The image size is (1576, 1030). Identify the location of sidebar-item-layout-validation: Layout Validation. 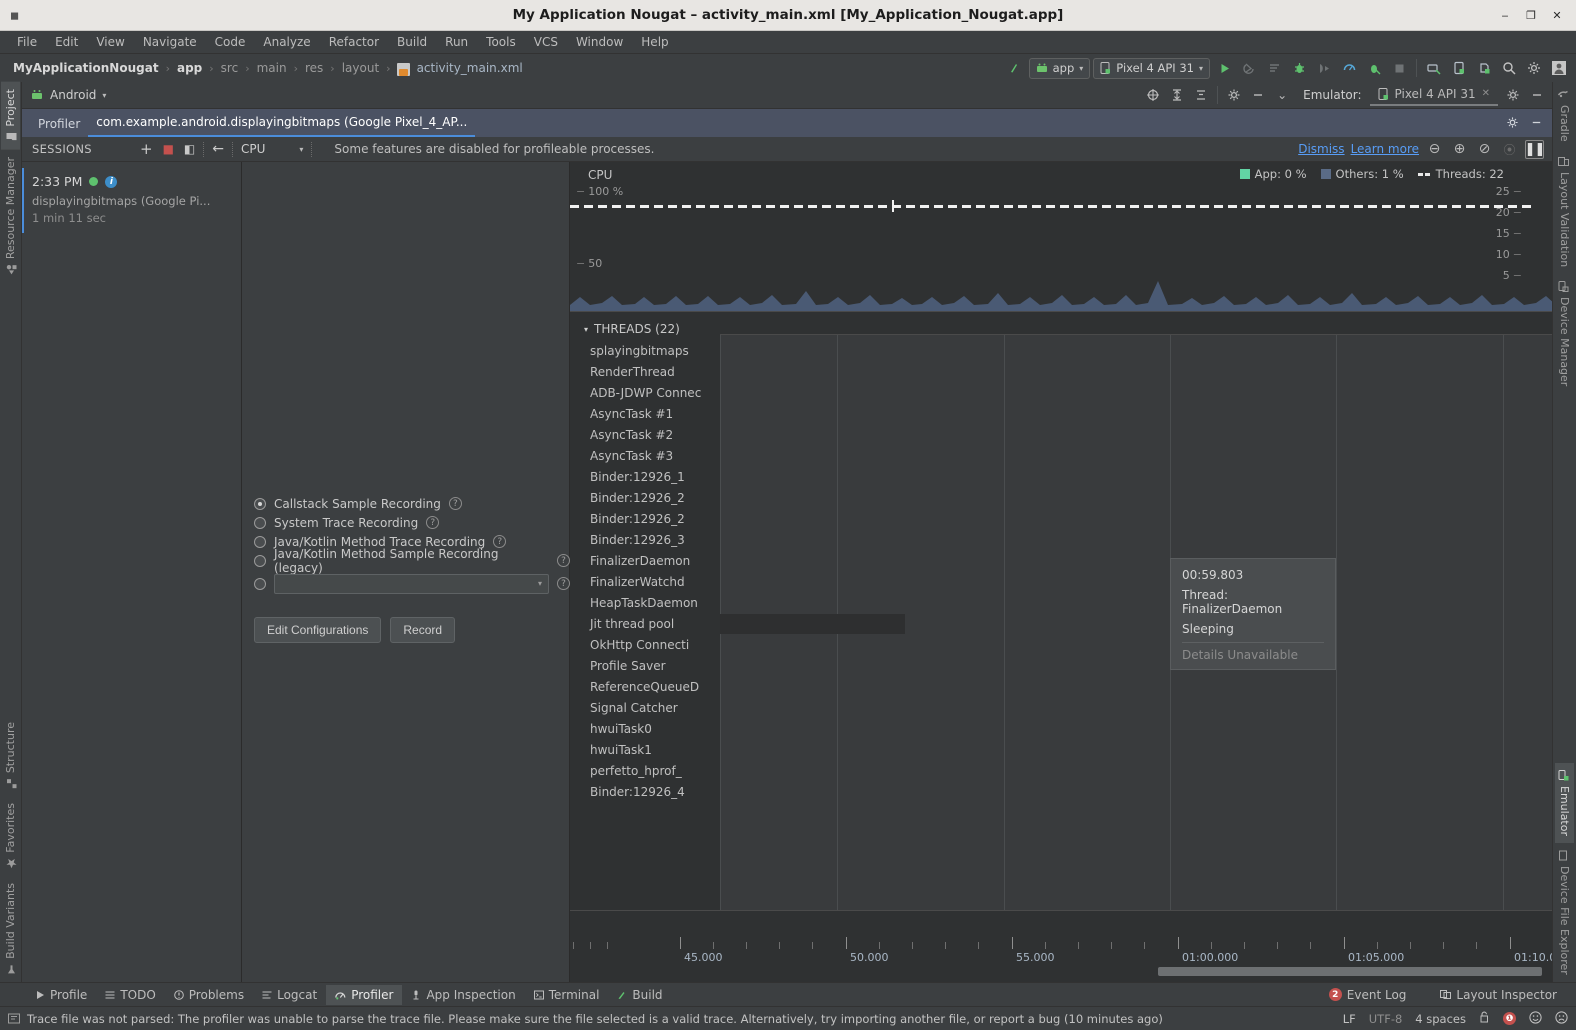
(1564, 211).